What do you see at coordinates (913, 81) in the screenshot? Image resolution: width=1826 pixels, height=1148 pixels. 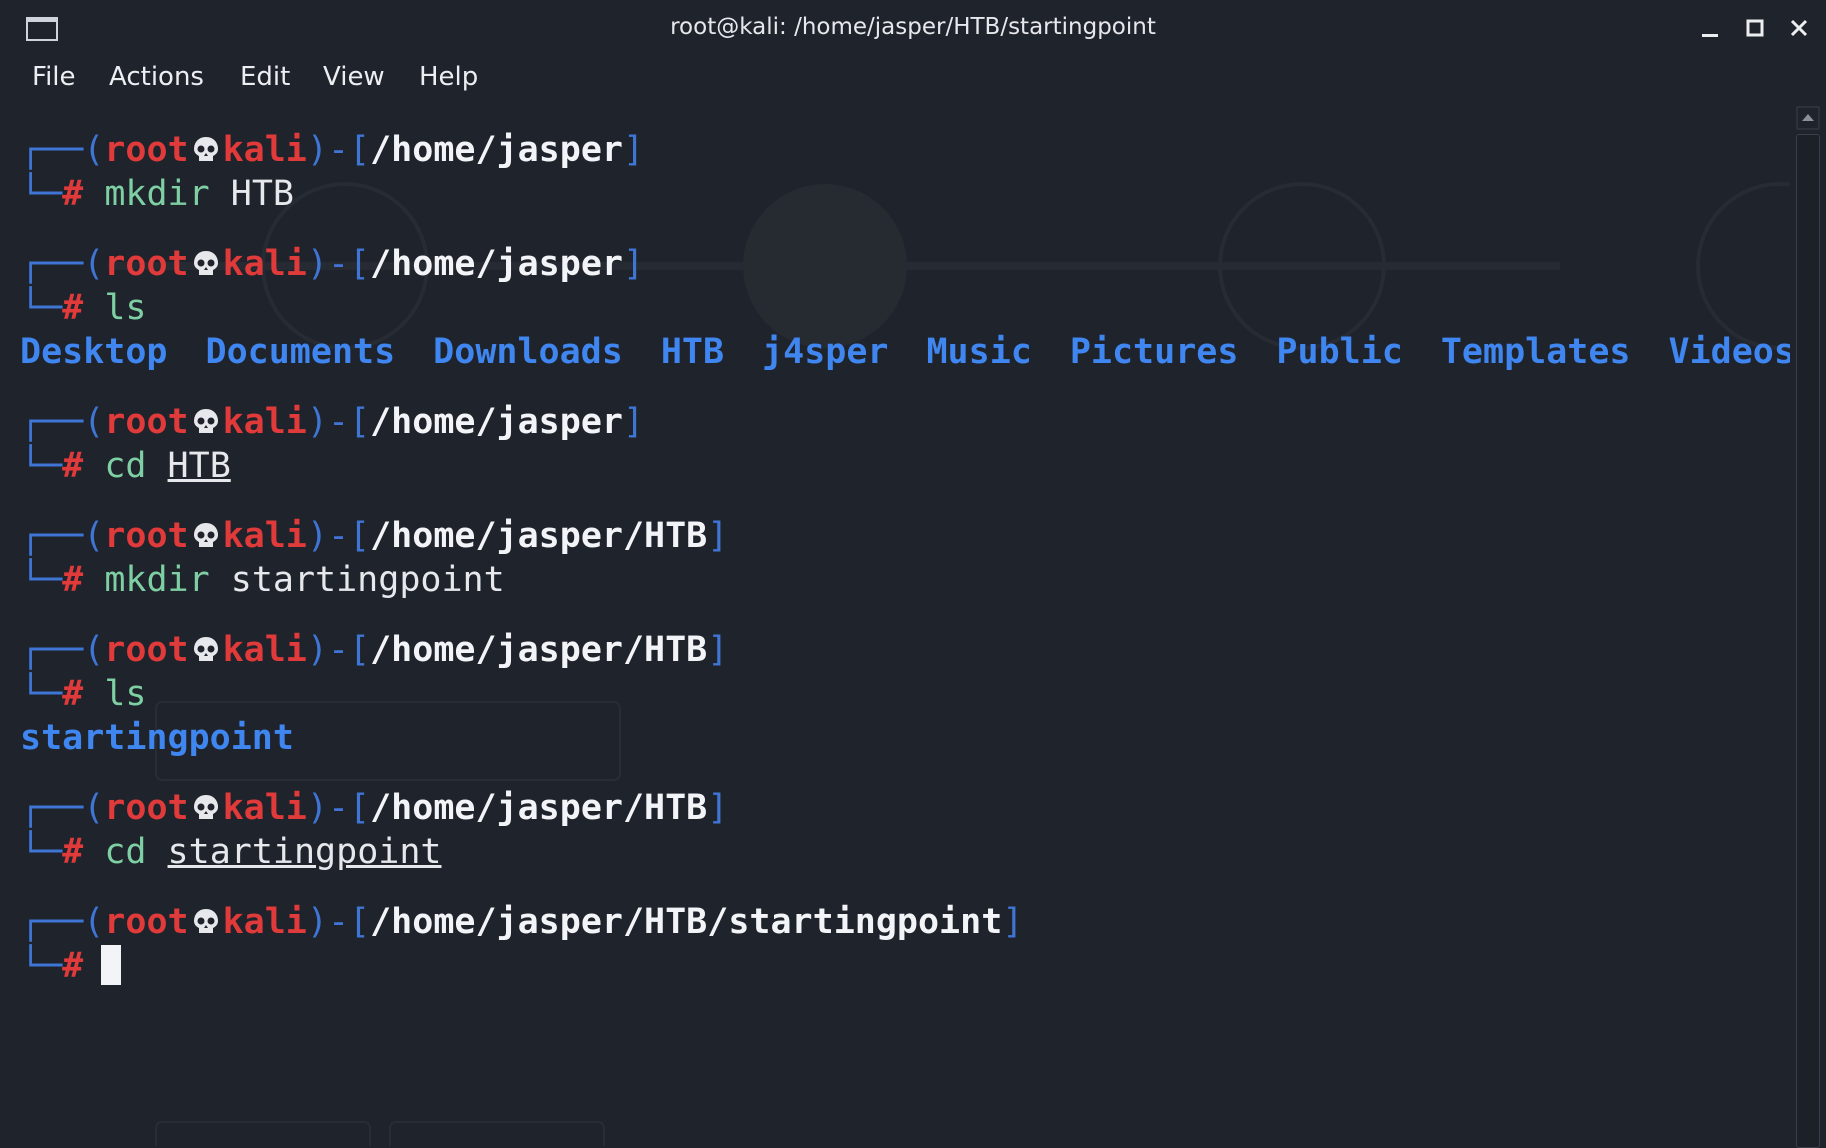 I see `menu-bar: File Actions Edit View Help` at bounding box center [913, 81].